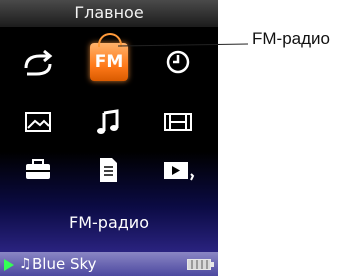 The height and width of the screenshot is (276, 348). What do you see at coordinates (25, 264) in the screenshot?
I see `music-note-small-icon: ♫` at bounding box center [25, 264].